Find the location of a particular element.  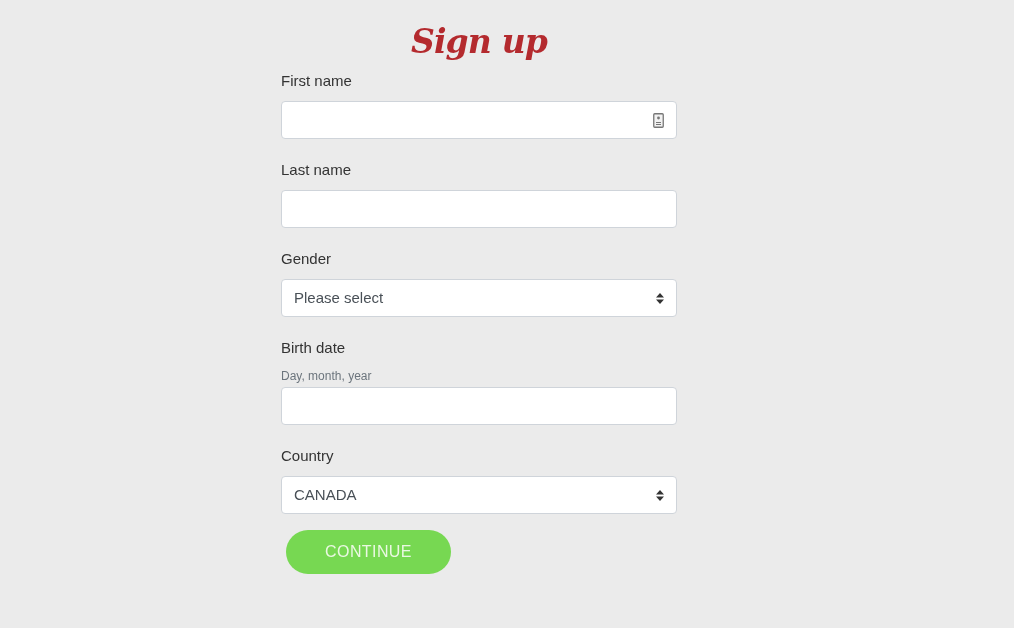

field-label: Country is located at coordinates (308, 456).